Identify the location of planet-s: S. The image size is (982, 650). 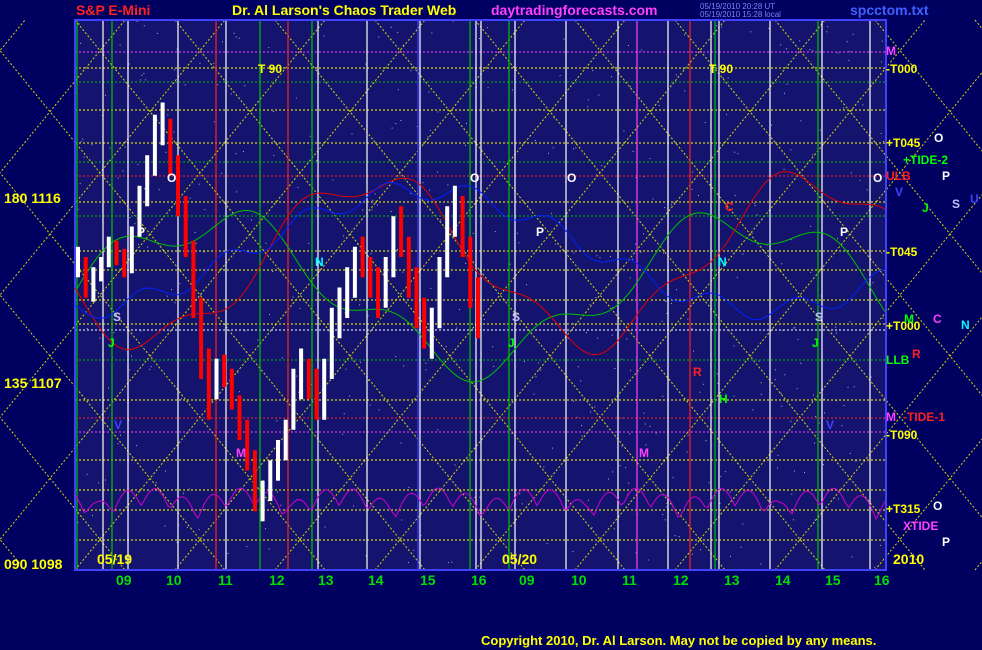
(956, 204).